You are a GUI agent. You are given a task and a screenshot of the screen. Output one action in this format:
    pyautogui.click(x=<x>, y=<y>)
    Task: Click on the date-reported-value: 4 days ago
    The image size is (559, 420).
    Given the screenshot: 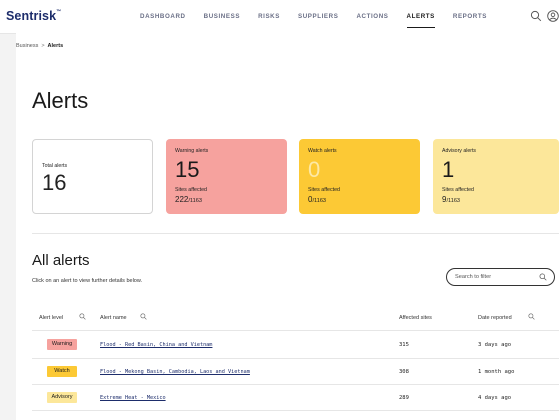 What is the action you would take?
    pyautogui.click(x=495, y=398)
    